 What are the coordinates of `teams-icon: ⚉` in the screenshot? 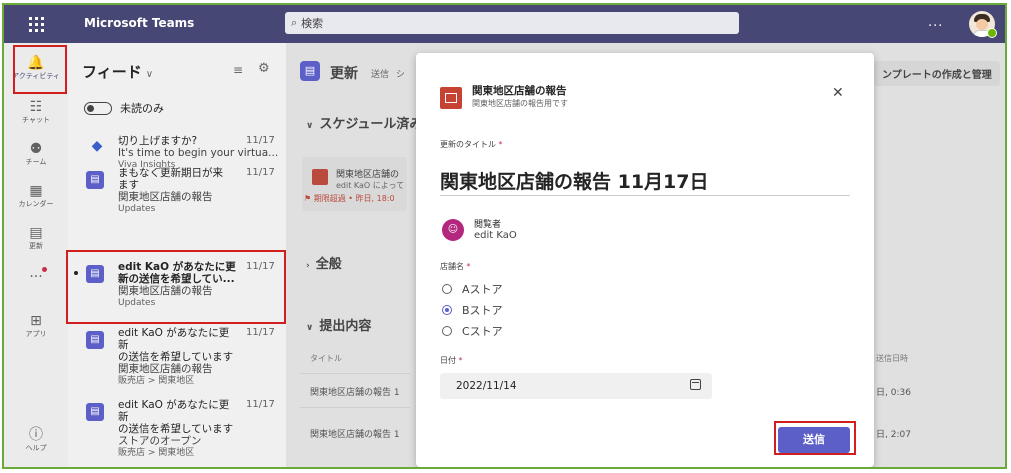 It's located at (36, 149).